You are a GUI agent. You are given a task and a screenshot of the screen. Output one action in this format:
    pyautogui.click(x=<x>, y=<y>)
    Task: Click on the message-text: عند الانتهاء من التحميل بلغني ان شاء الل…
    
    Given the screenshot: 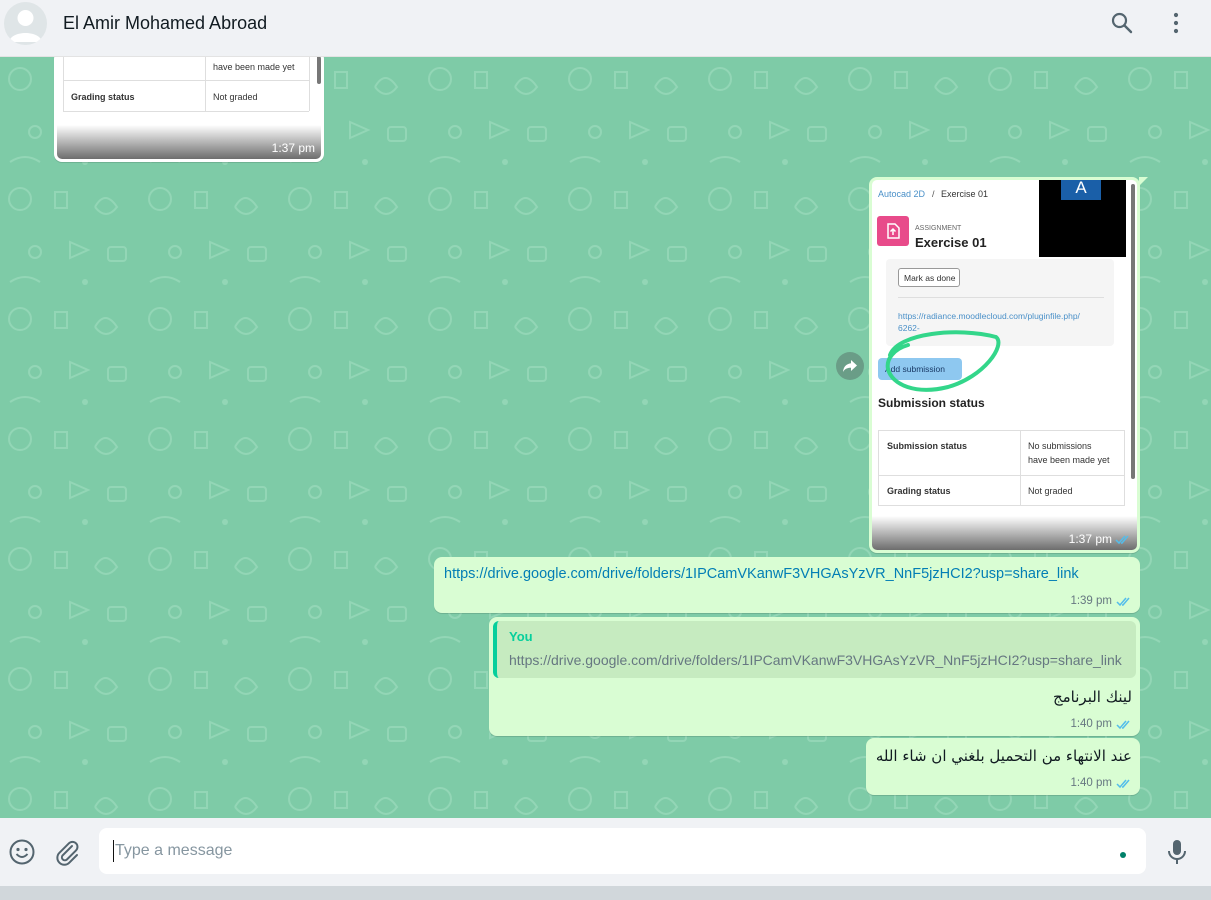 What is the action you would take?
    pyautogui.click(x=1003, y=756)
    